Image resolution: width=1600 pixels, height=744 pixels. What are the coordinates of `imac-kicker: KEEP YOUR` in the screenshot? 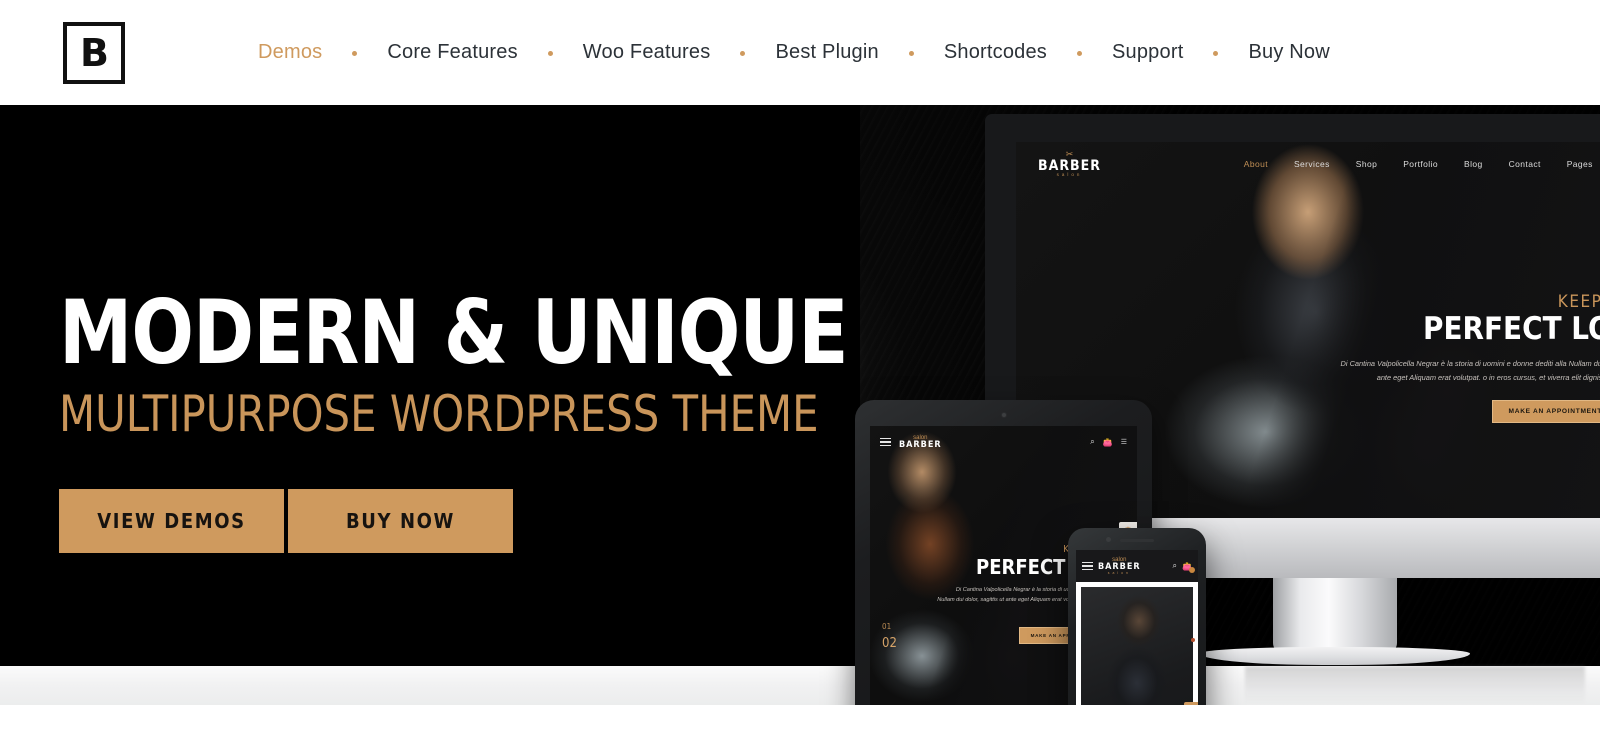 It's located at (1578, 302).